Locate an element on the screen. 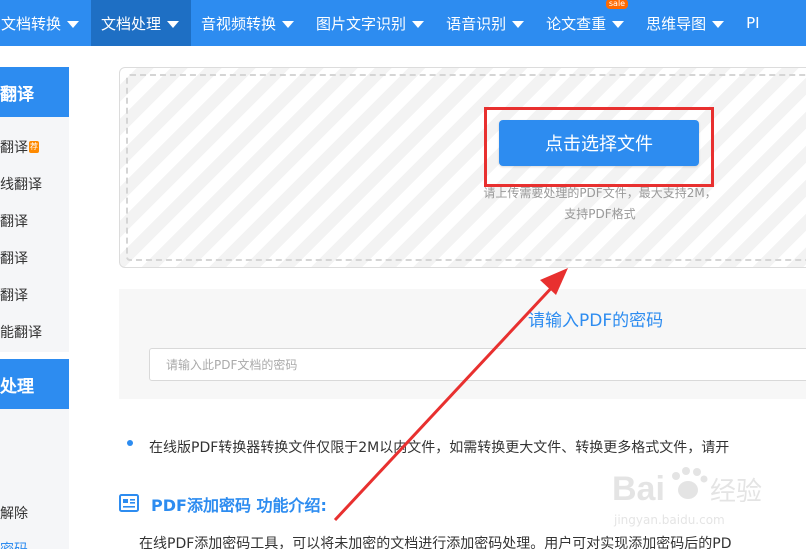 The image size is (806, 549). password-input is located at coordinates (477, 364).